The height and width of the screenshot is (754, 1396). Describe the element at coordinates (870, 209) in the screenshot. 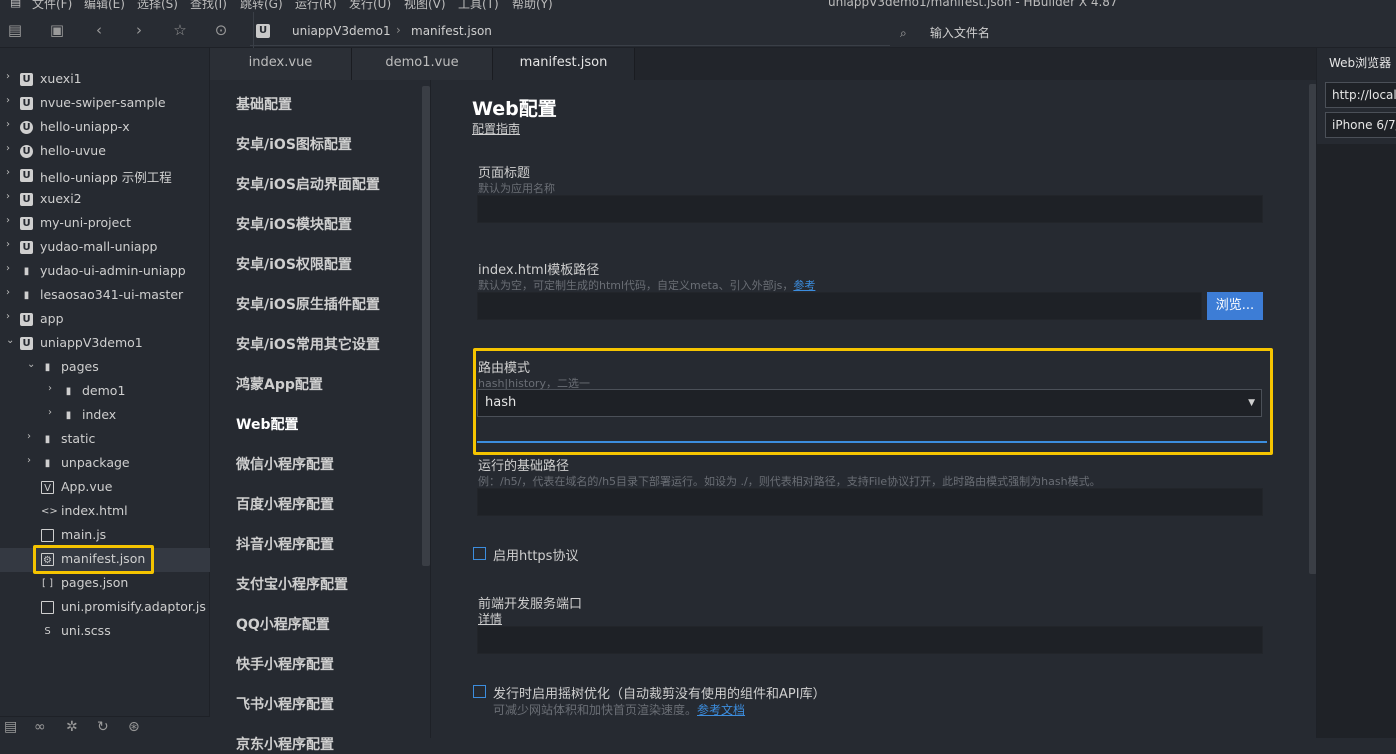

I see `page-title-input` at that location.